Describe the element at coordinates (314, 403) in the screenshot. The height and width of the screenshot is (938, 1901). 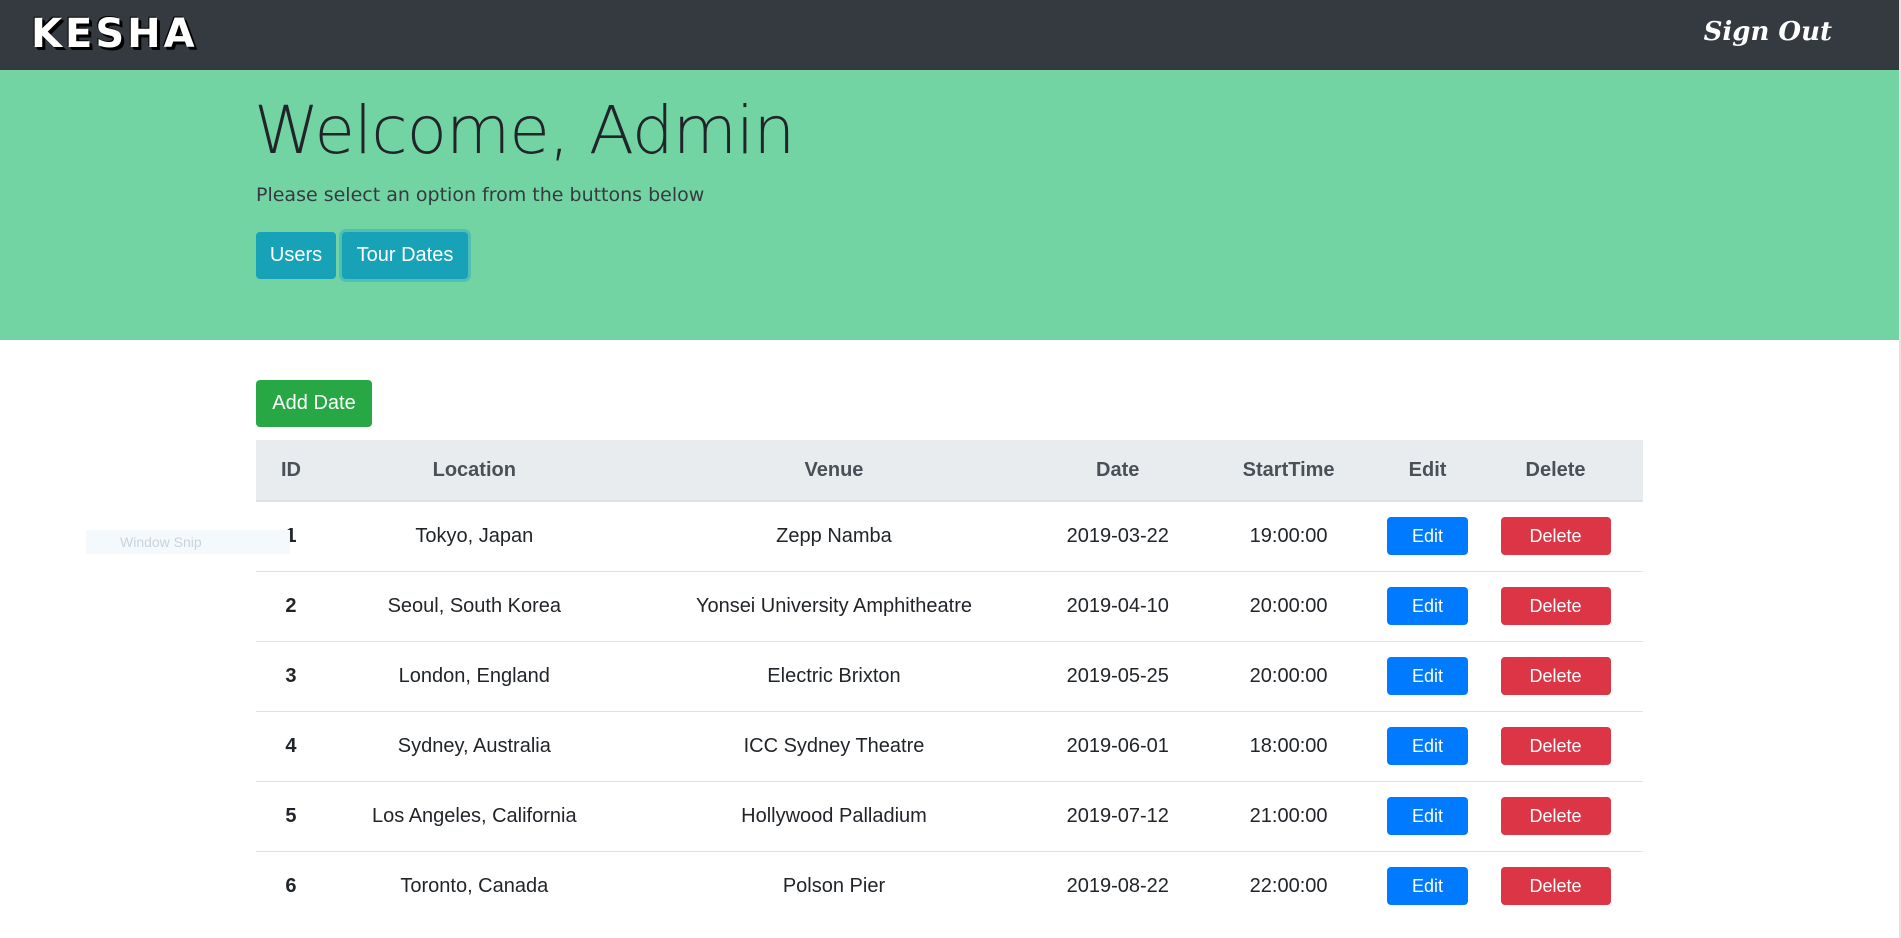
I see `add-date-button: Add Date` at that location.